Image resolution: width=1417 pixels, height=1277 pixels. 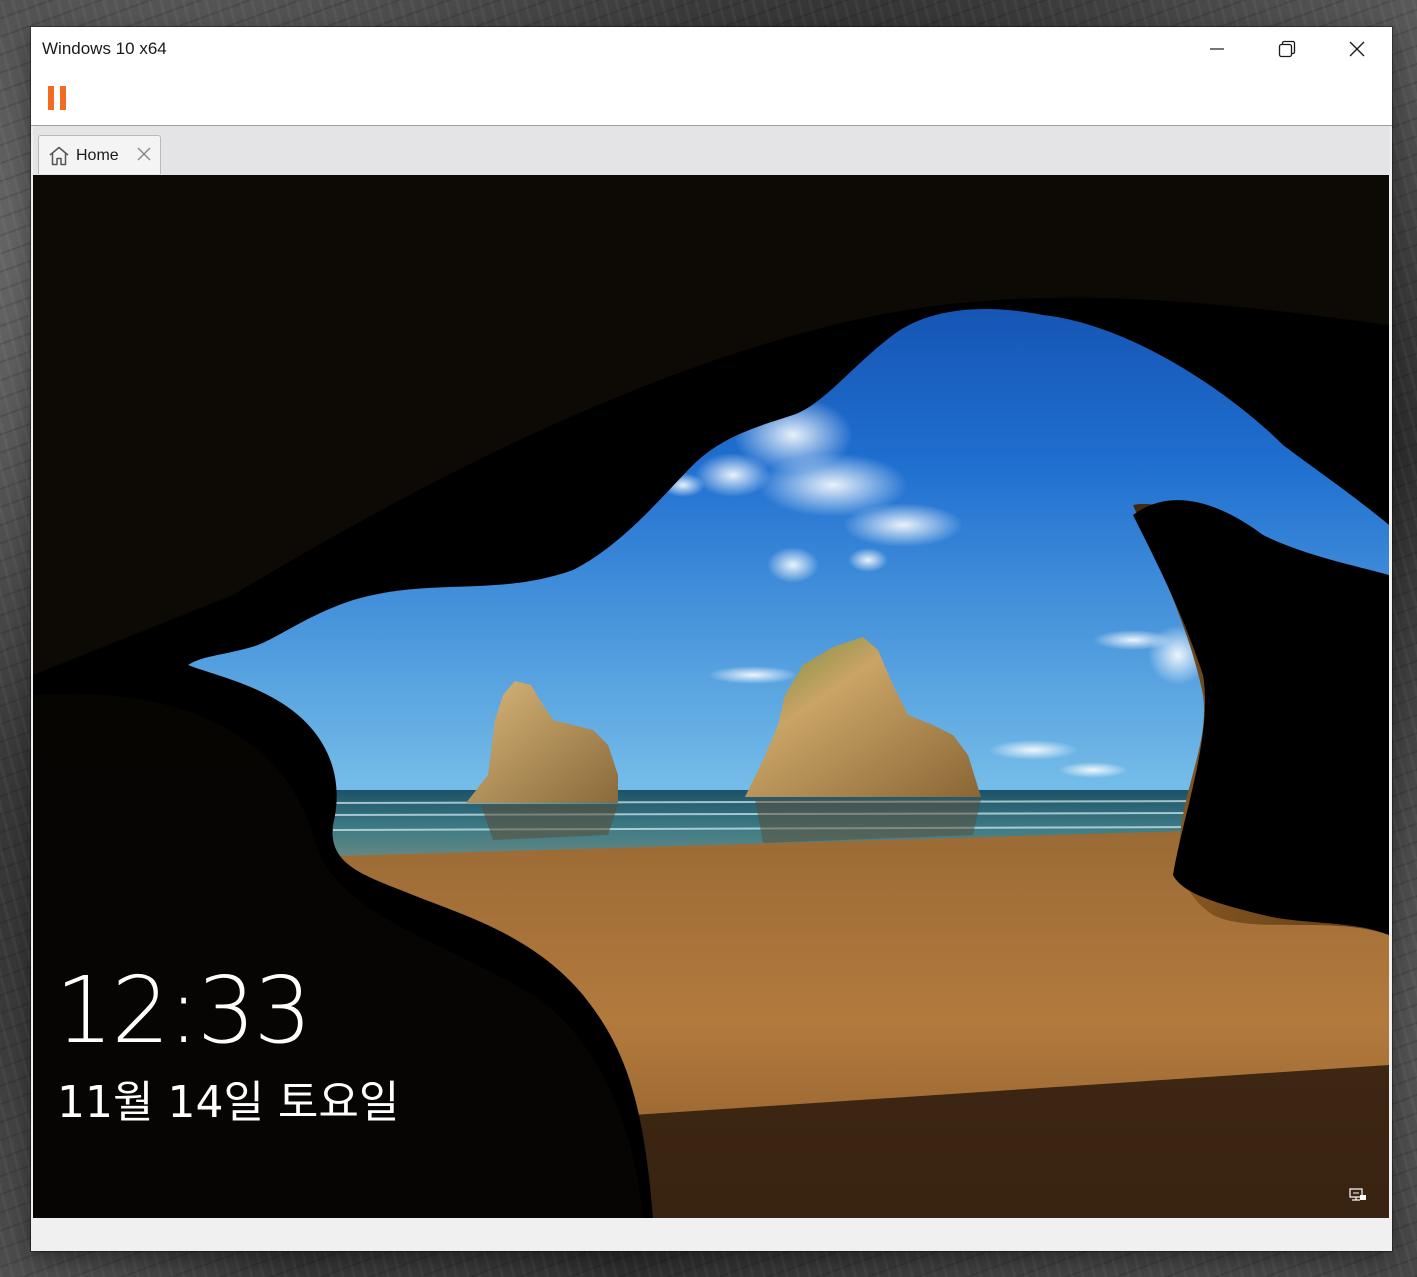 I want to click on title-bar: Windows 10 x64, so click(x=711, y=49).